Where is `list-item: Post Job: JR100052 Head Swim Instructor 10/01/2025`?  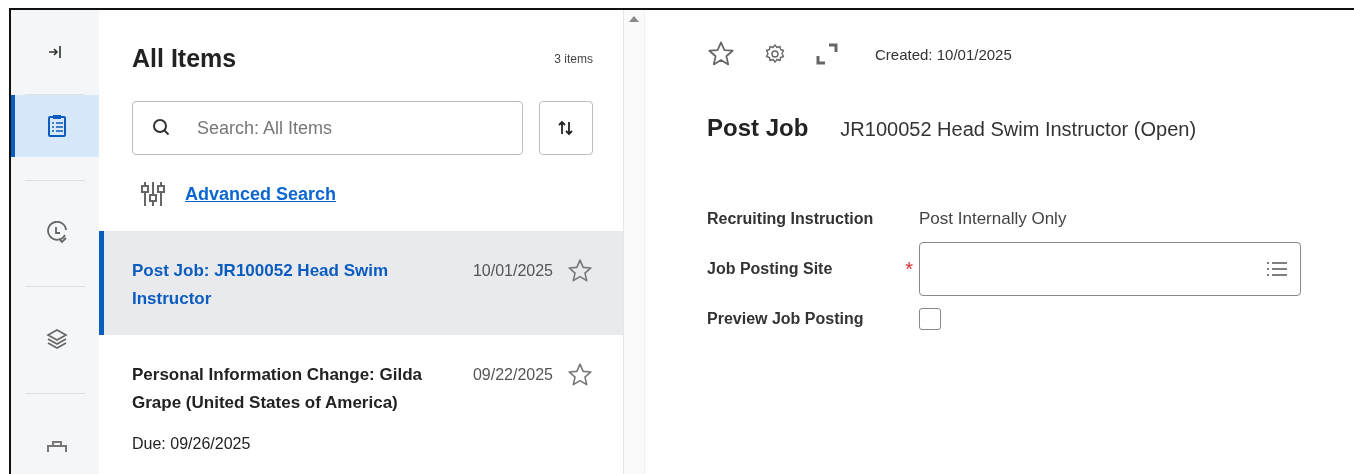
list-item: Post Job: JR100052 Head Swim Instructor 10/01/2025 is located at coordinates (361, 283).